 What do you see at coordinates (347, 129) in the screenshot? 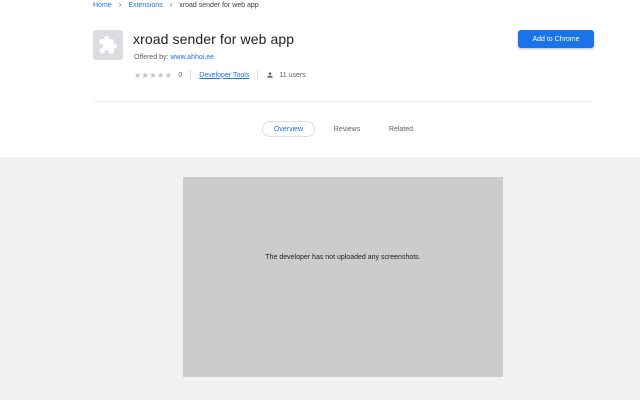
I see `tab-reviews: Reviews` at bounding box center [347, 129].